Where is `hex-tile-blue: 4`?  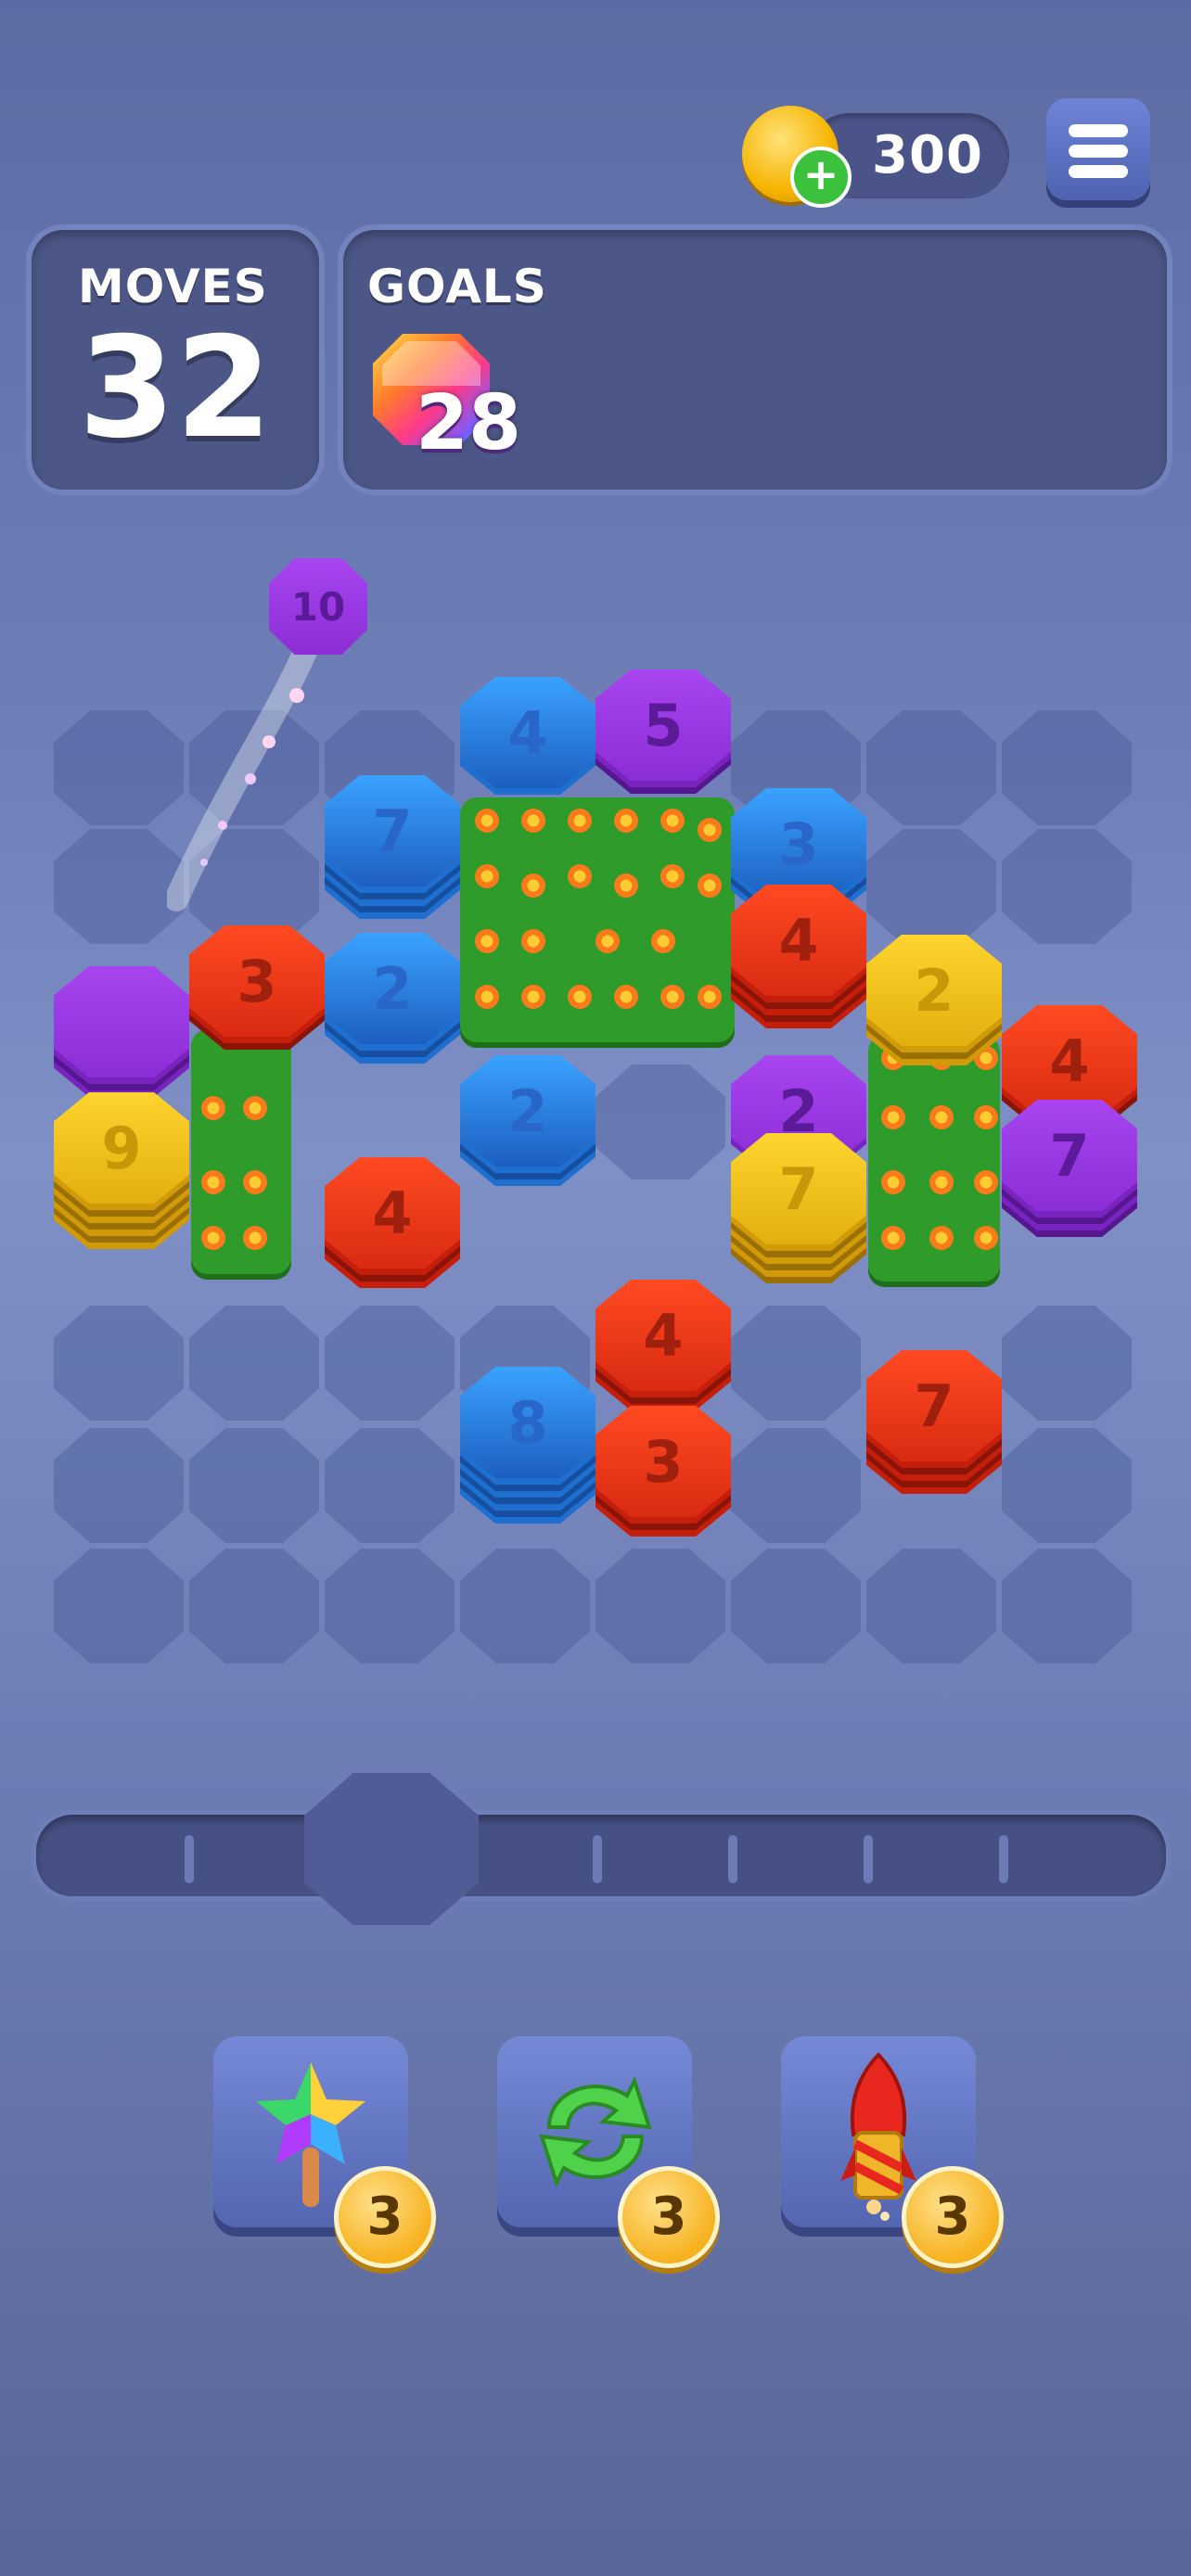
hex-tile-blue: 4 is located at coordinates (528, 732).